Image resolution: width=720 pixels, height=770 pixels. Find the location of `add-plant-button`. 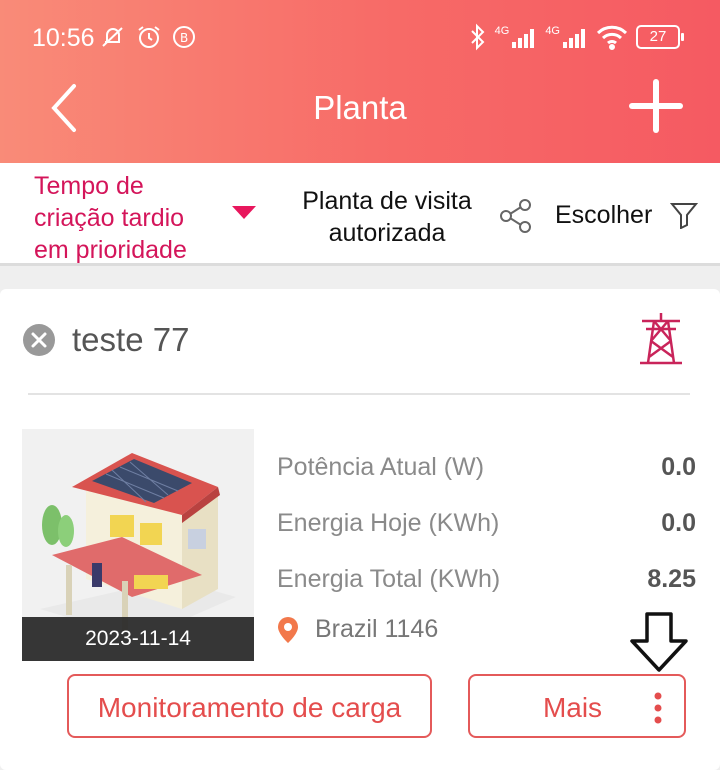

add-plant-button is located at coordinates (656, 106).